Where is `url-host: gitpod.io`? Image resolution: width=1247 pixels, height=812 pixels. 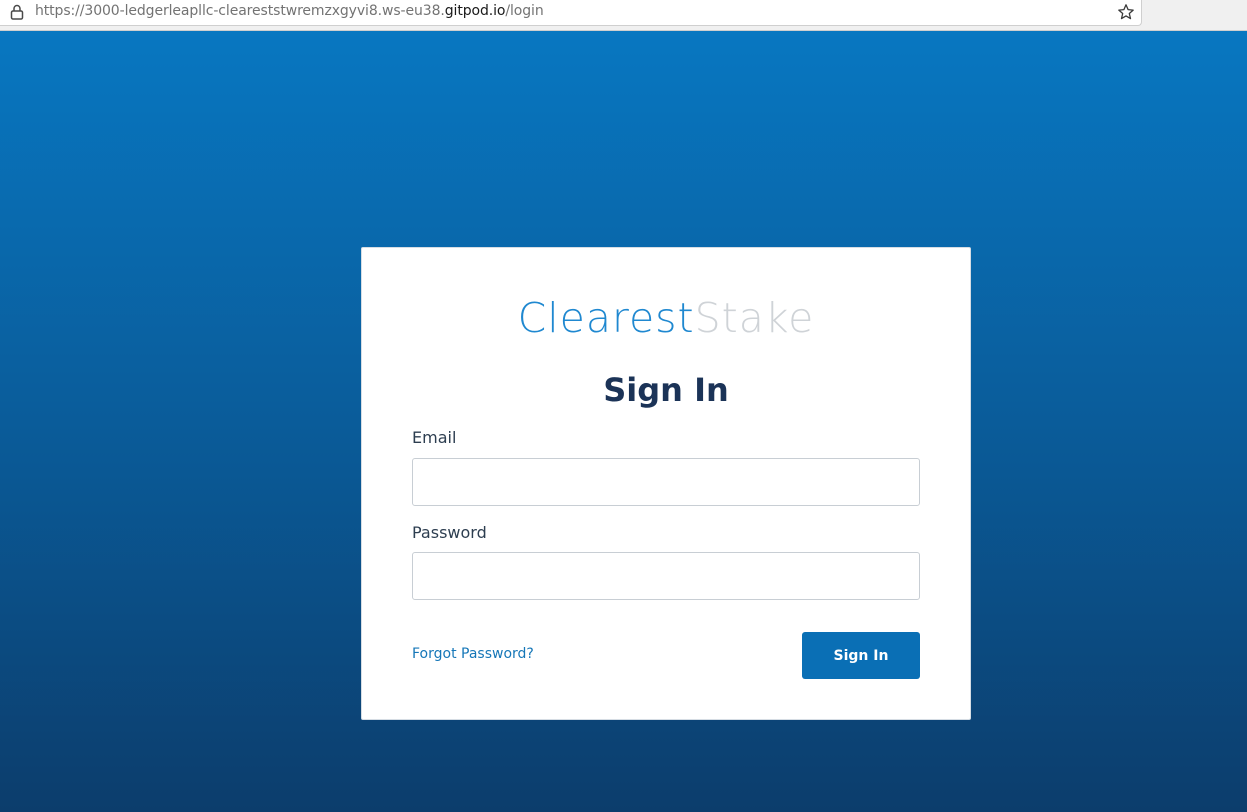 url-host: gitpod.io is located at coordinates (475, 11).